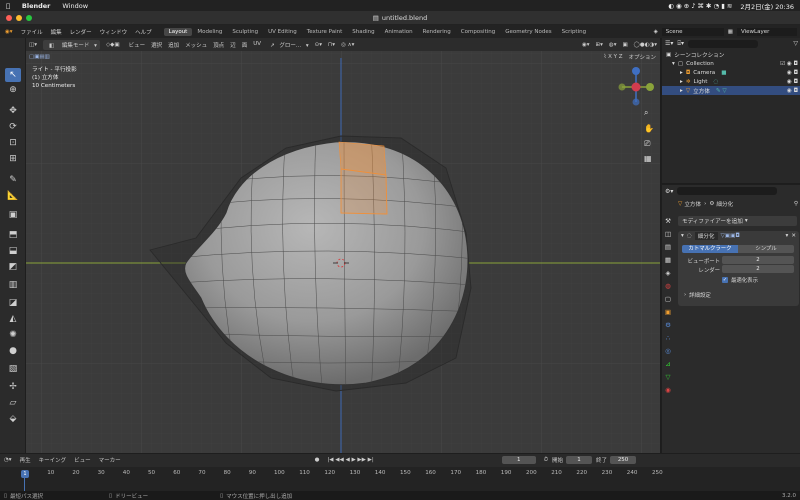 This screenshot has width=800, height=500. What do you see at coordinates (697, 295) in the screenshot?
I see `advanced-subpanel: › 詳細設定` at bounding box center [697, 295].